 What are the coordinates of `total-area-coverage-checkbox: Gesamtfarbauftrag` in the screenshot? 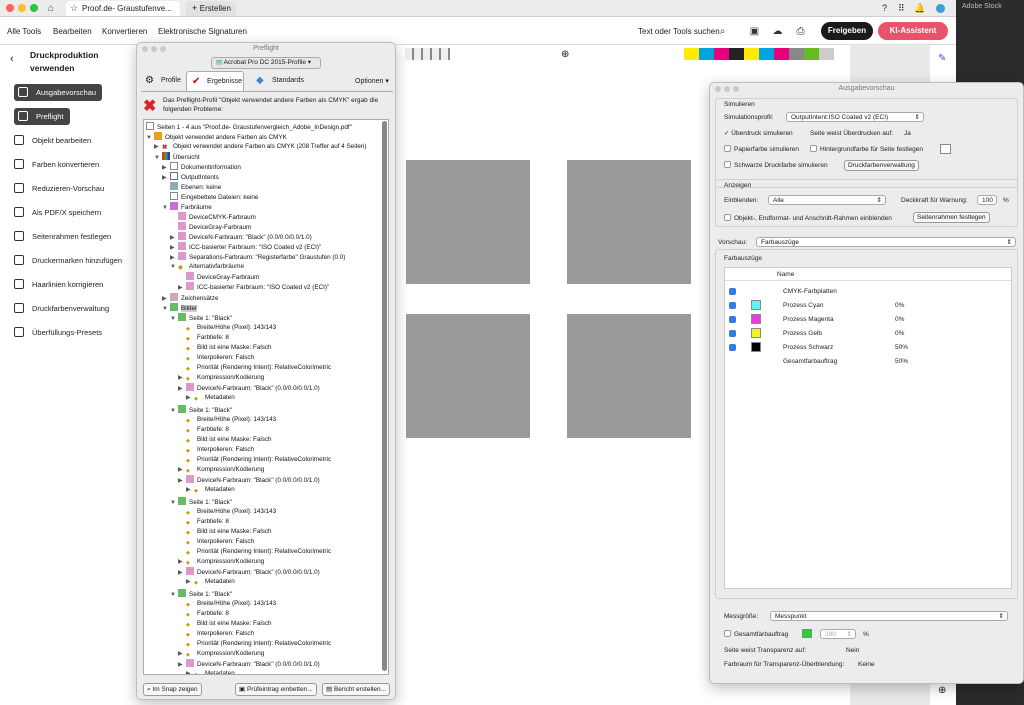 It's located at (756, 634).